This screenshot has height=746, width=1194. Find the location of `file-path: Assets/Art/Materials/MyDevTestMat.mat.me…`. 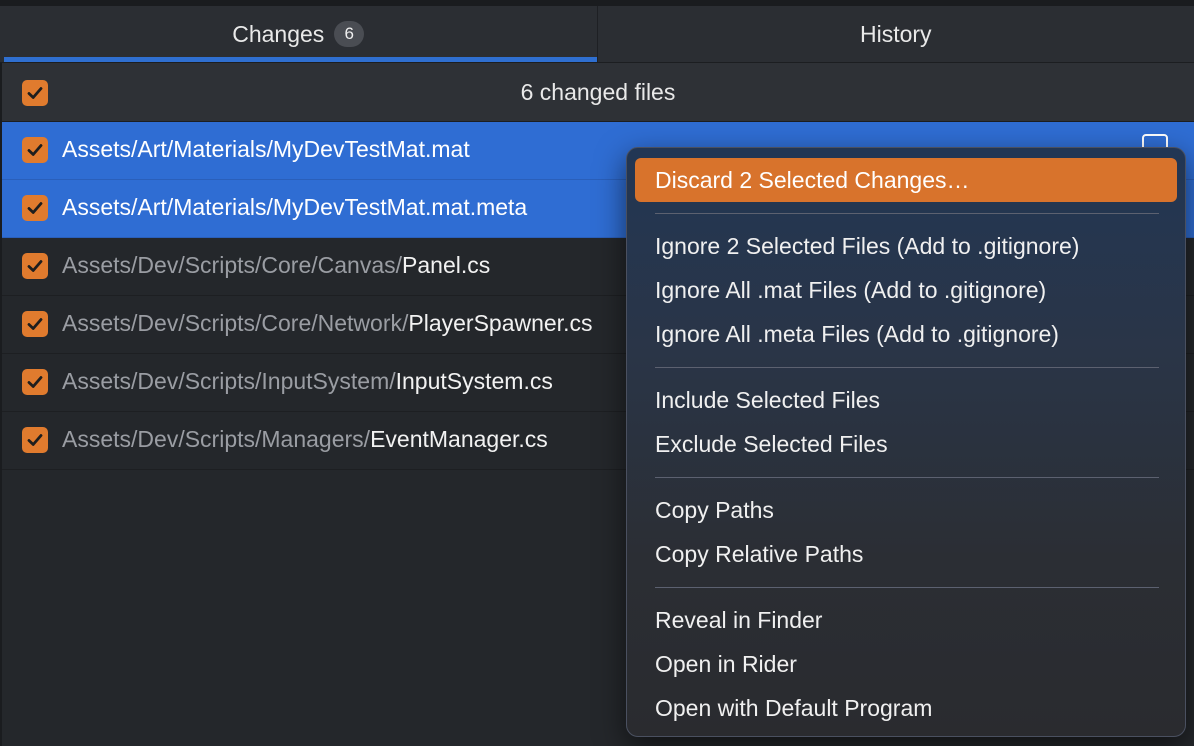

file-path: Assets/Art/Materials/MyDevTestMat.mat.me… is located at coordinates (294, 207).